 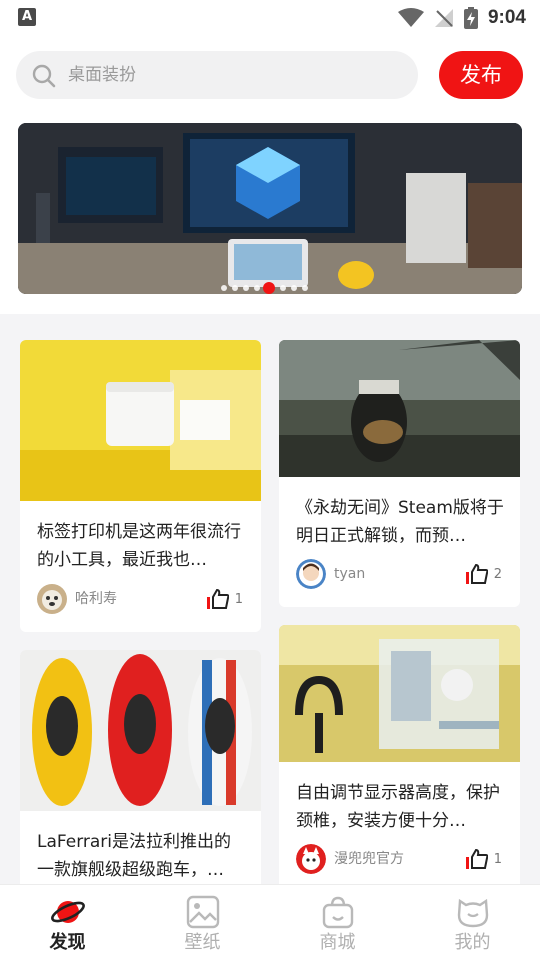 I want to click on post-card: 自由调节显示器高度，保护颈椎，安装方便十分… 漫兜兜官方 1, so click(x=399, y=757).